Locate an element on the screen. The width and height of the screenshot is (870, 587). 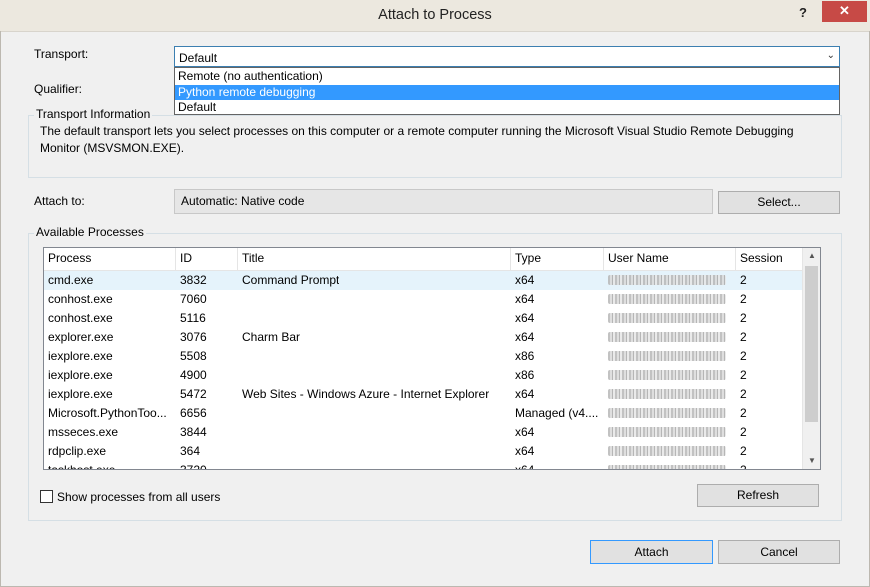
transport-option-remote: Remote (no authentication) is located at coordinates (507, 76).